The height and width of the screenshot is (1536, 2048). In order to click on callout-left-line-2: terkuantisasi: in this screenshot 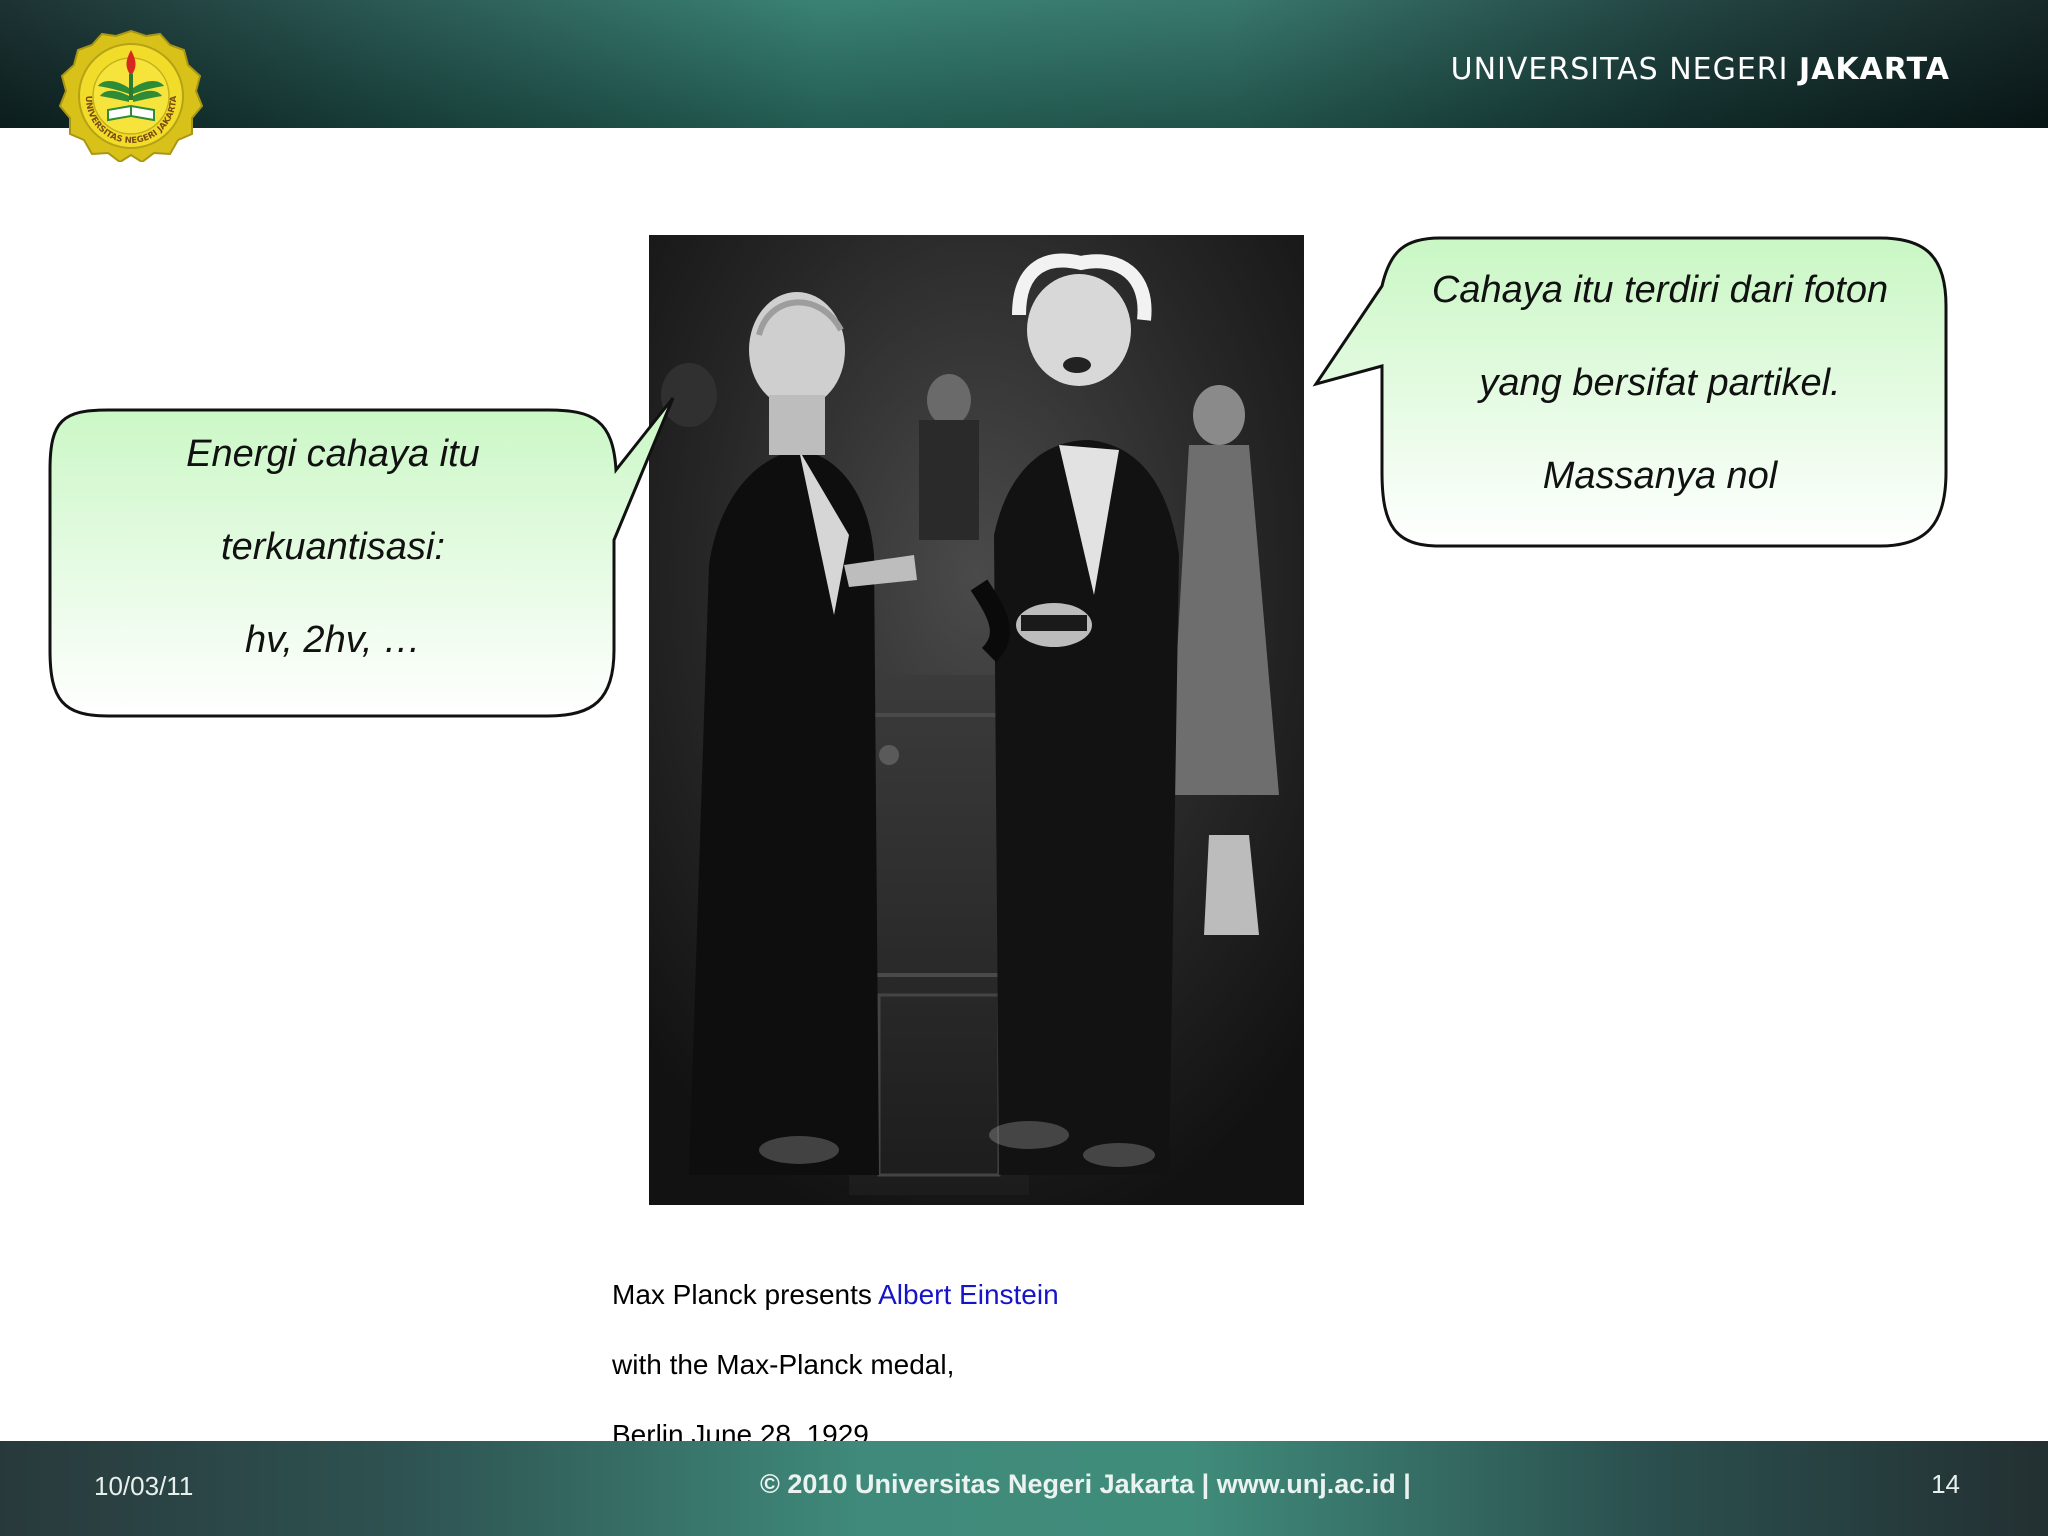, I will do `click(333, 547)`.